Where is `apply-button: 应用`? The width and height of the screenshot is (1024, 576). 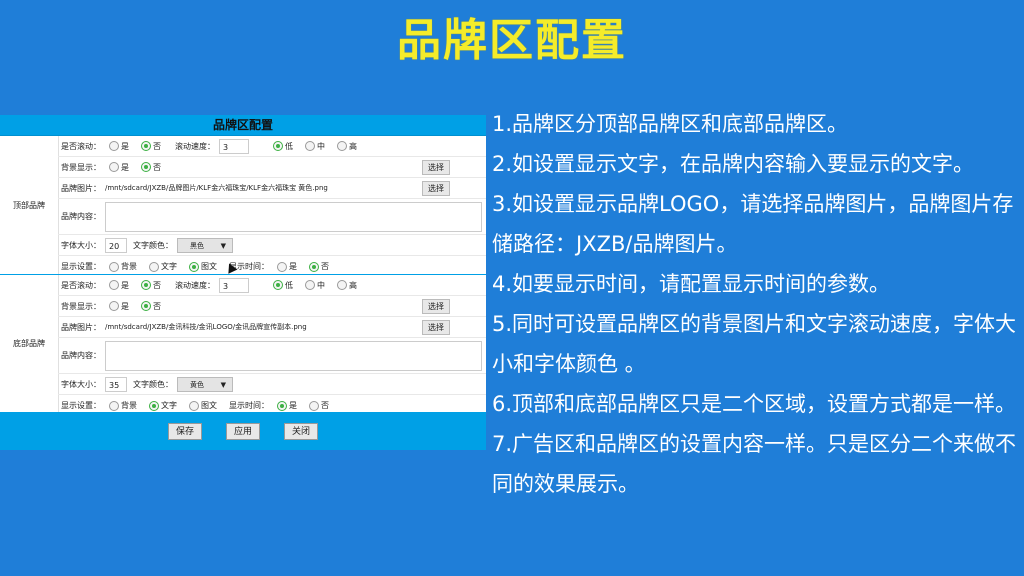 apply-button: 应用 is located at coordinates (243, 431).